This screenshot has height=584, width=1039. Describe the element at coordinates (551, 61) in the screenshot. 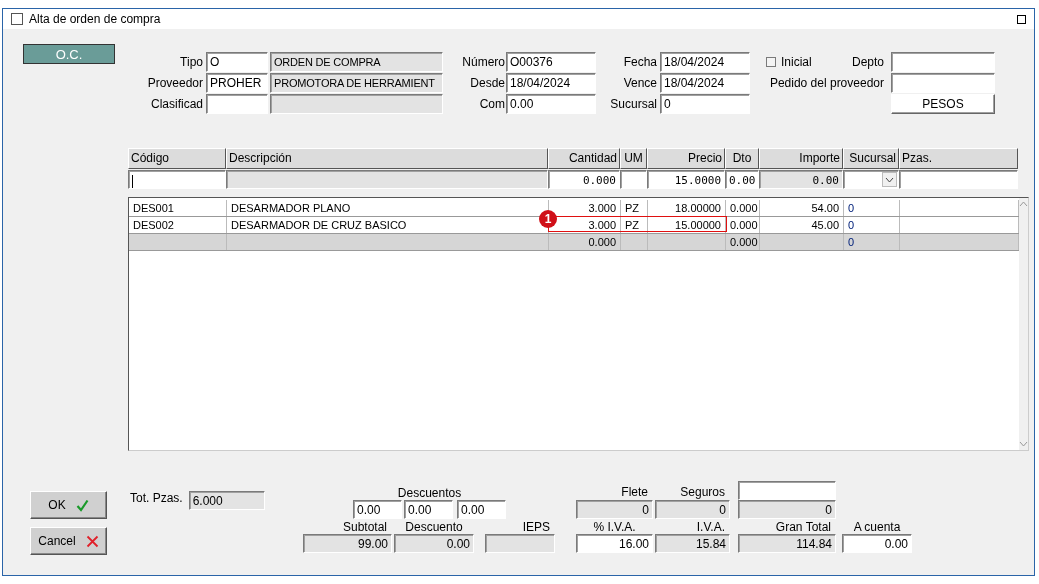

I see `input-field: O00376` at that location.